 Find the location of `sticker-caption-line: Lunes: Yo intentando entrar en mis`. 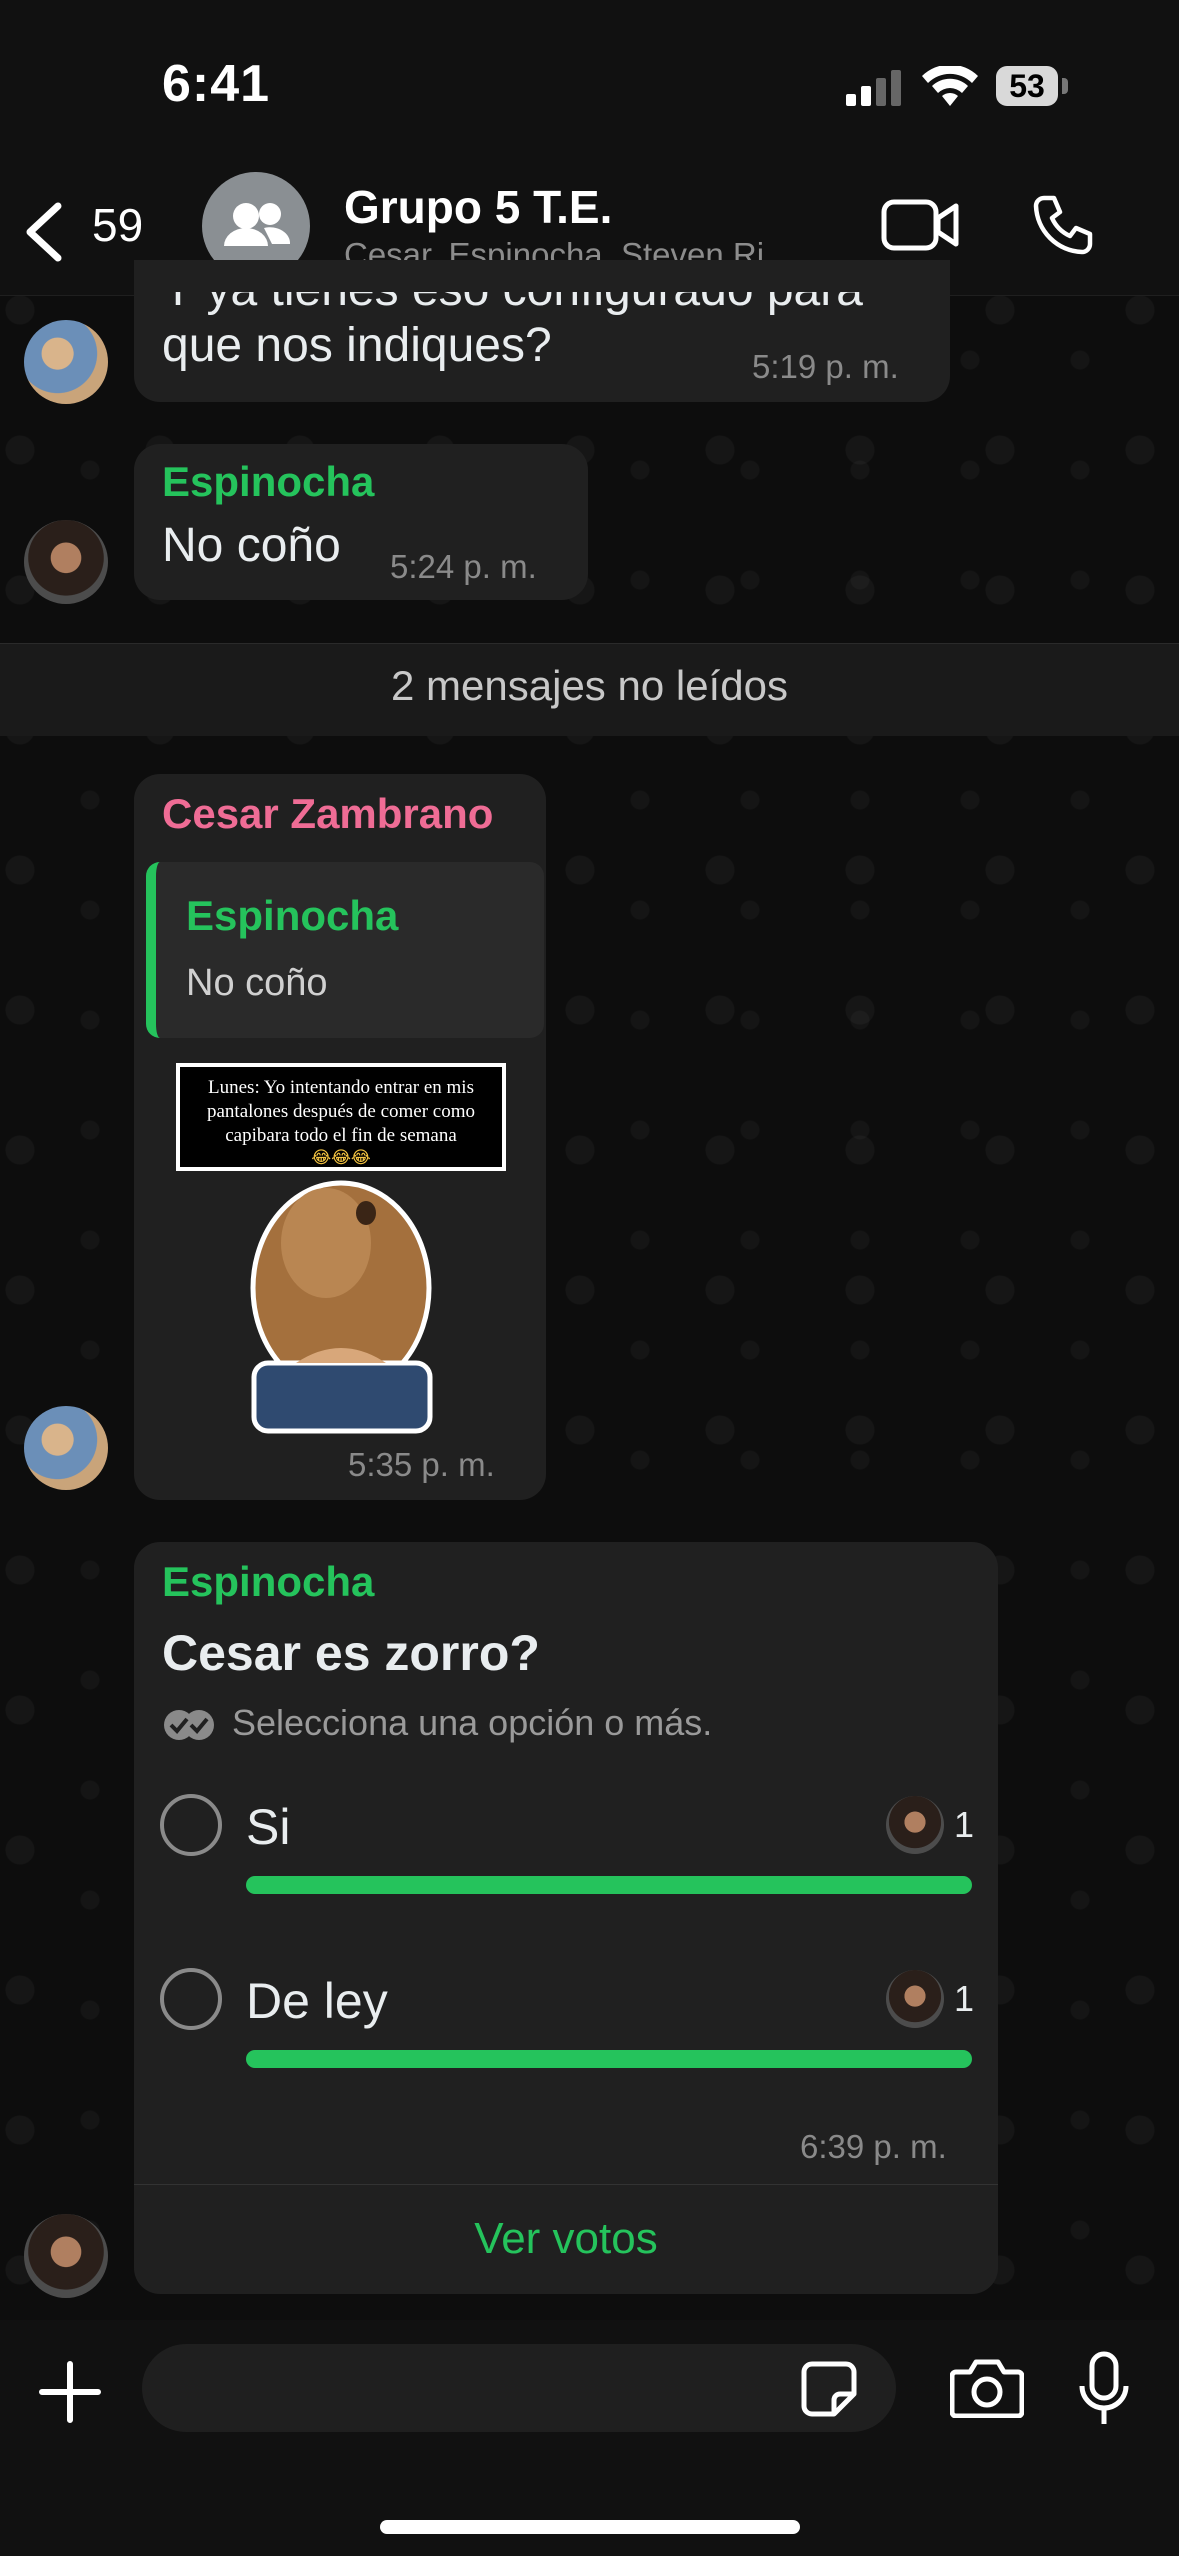

sticker-caption-line: Lunes: Yo intentando entrar en mis is located at coordinates (341, 1087).